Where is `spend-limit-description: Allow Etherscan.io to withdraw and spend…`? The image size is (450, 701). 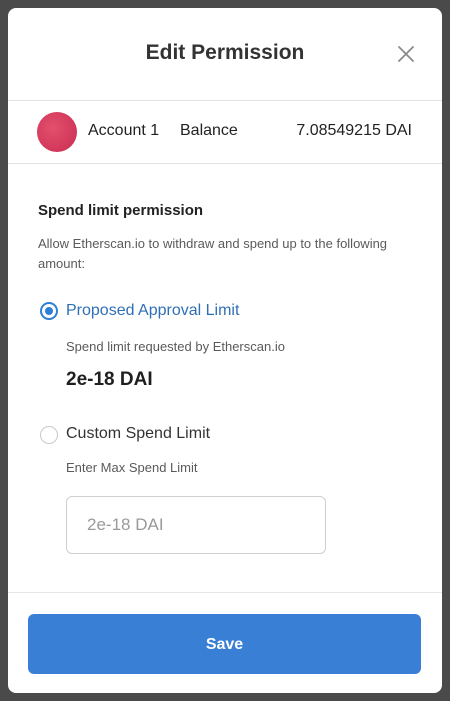
spend-limit-description: Allow Etherscan.io to withdraw and spend… is located at coordinates (213, 253).